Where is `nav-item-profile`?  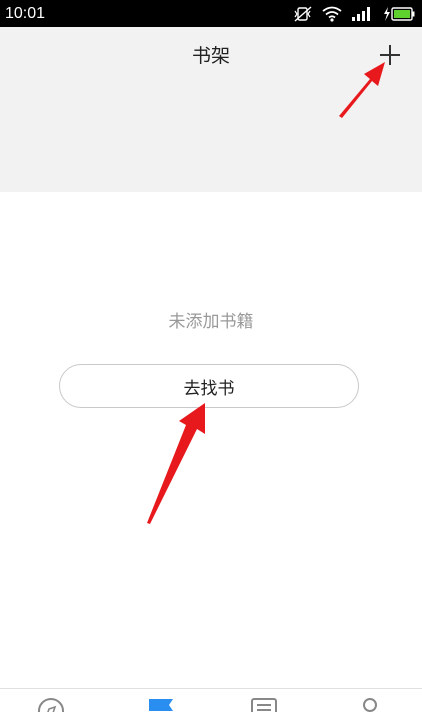
nav-item-profile is located at coordinates (370, 704).